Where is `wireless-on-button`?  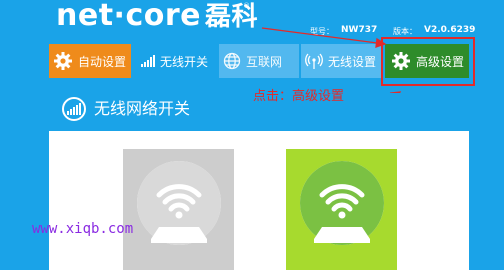
wireless-on-button is located at coordinates (341, 209).